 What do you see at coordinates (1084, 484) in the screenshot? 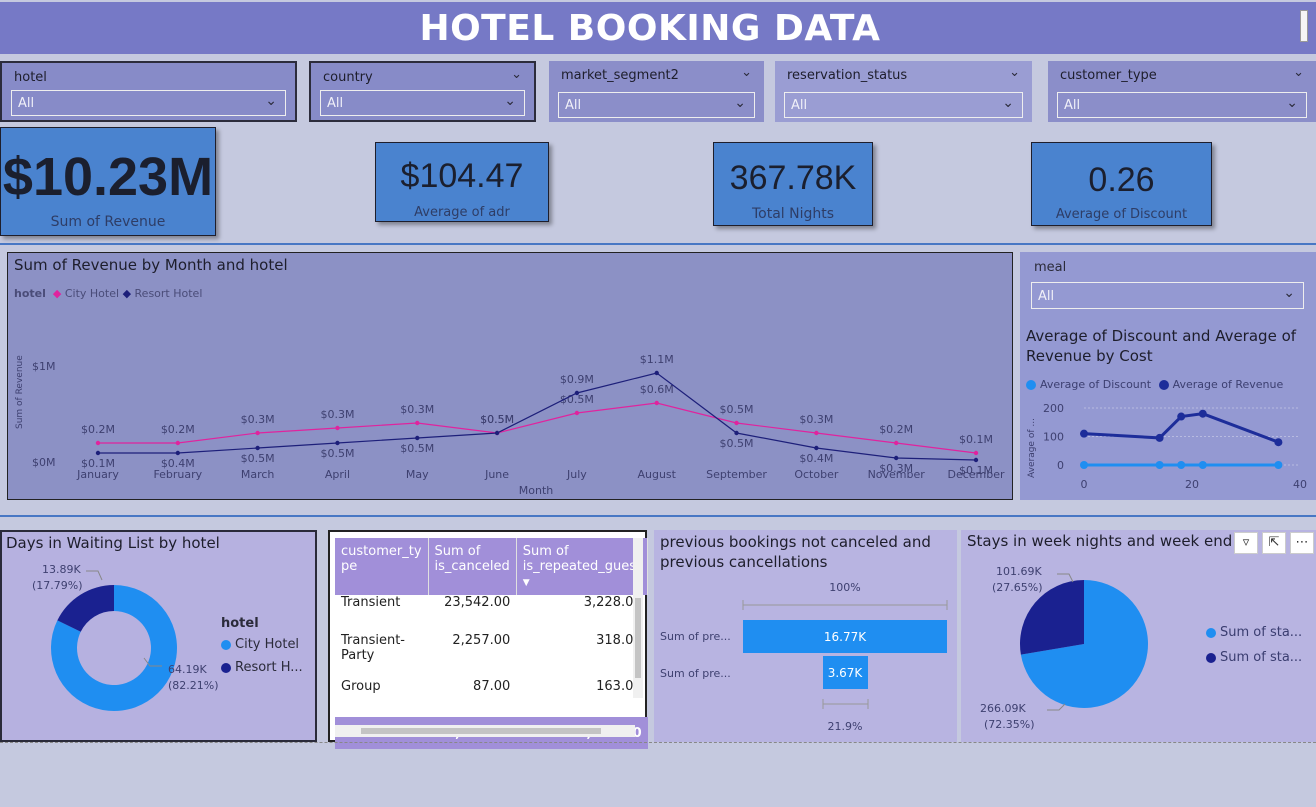
I see `x-tick-label: 0` at bounding box center [1084, 484].